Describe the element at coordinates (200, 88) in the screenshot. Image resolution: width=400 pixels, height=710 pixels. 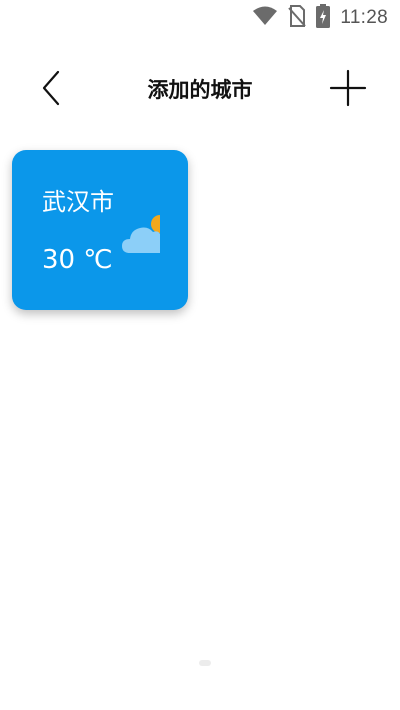
I see `top-app-bar: 添加的城市` at that location.